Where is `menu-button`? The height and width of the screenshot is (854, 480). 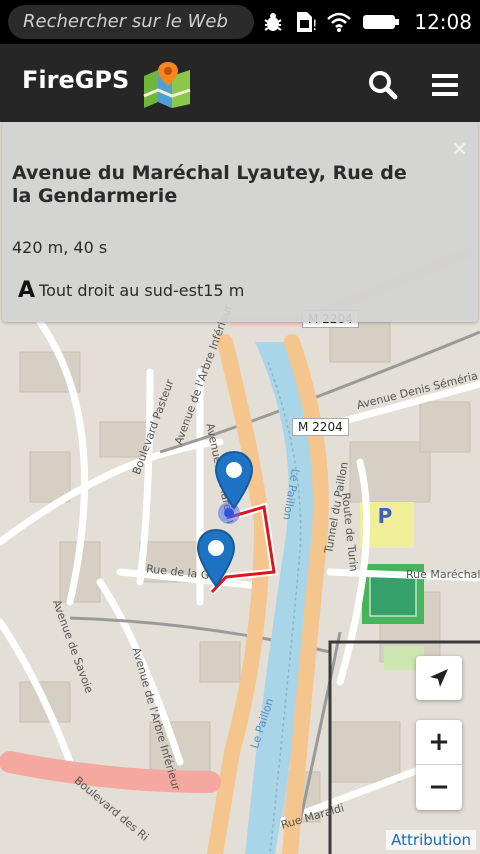 menu-button is located at coordinates (446, 85).